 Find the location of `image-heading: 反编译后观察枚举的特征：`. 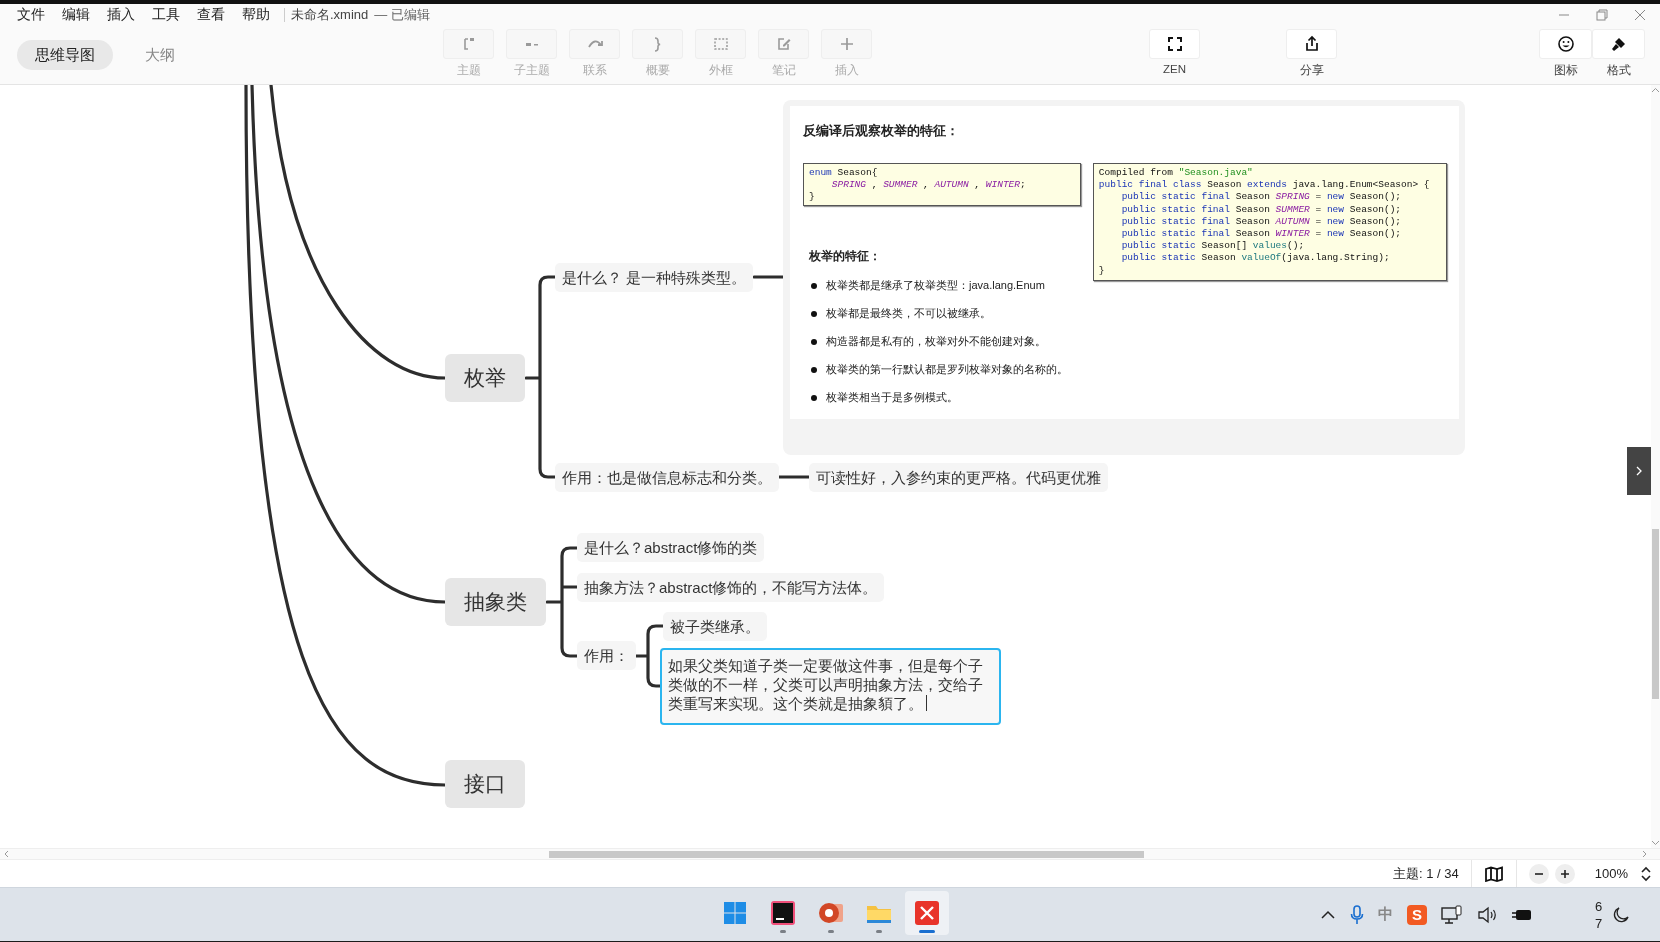

image-heading: 反编译后观察枚举的特征： is located at coordinates (881, 131).